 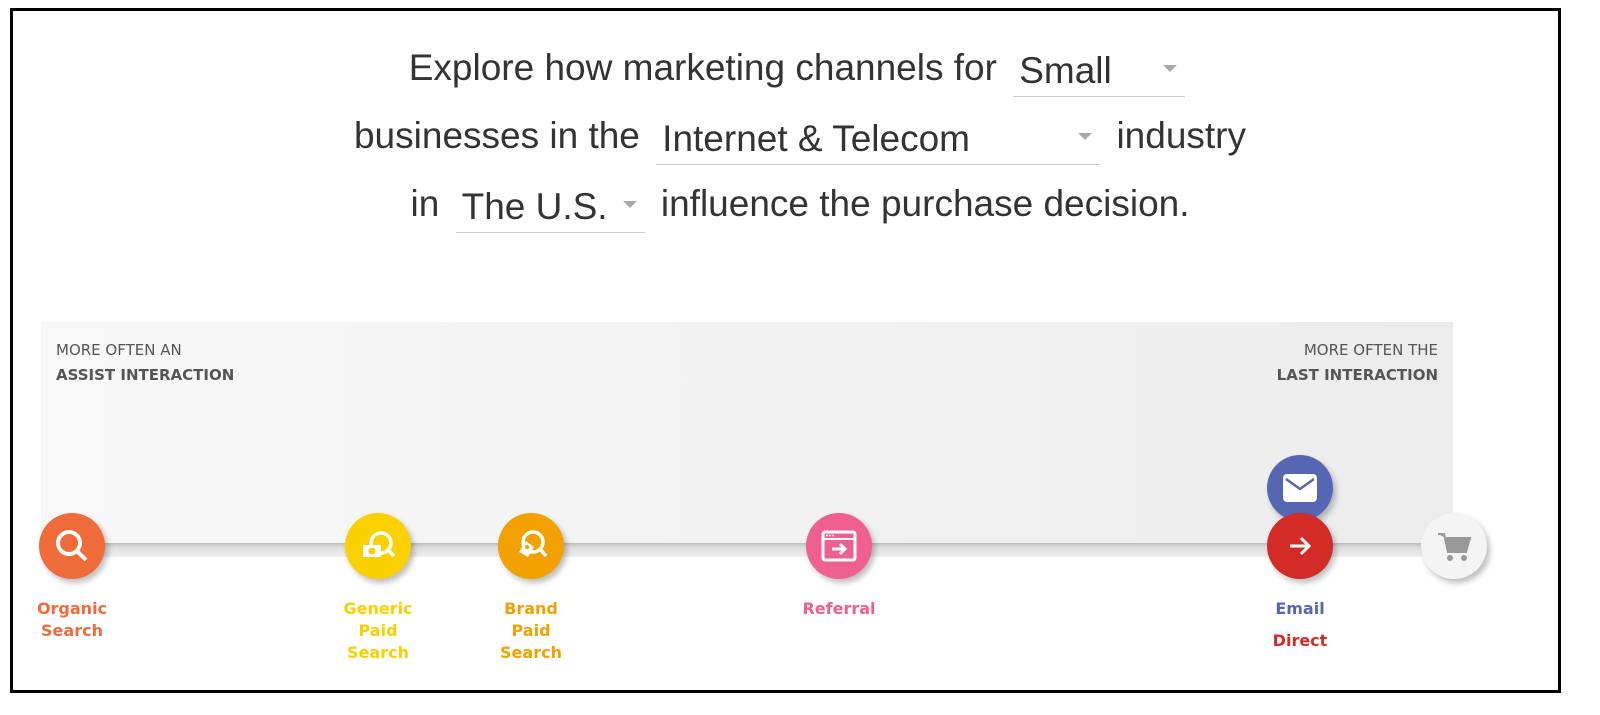 I want to click on channel-direct, so click(x=1300, y=546).